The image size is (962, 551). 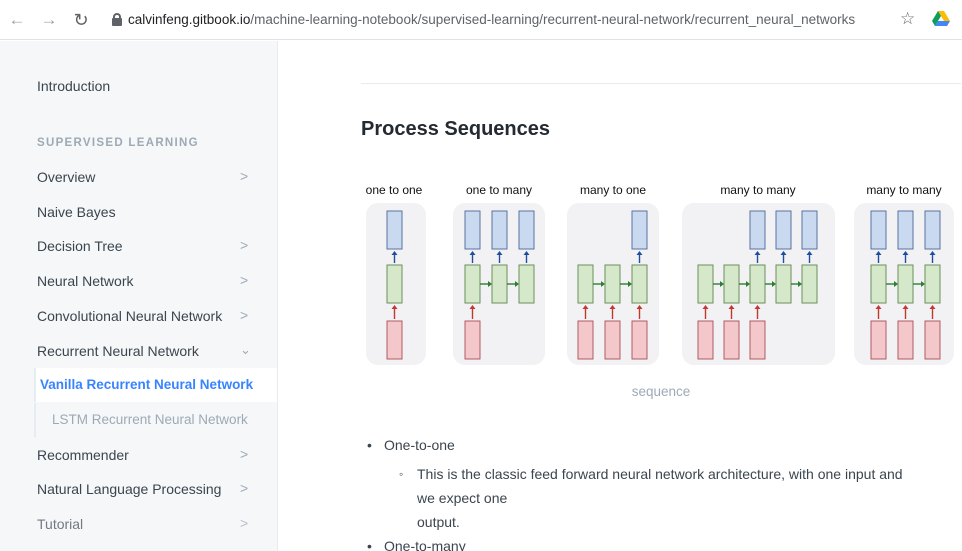 What do you see at coordinates (138, 212) in the screenshot?
I see `sidebar-item-naive-bayes: Naive Bayes` at bounding box center [138, 212].